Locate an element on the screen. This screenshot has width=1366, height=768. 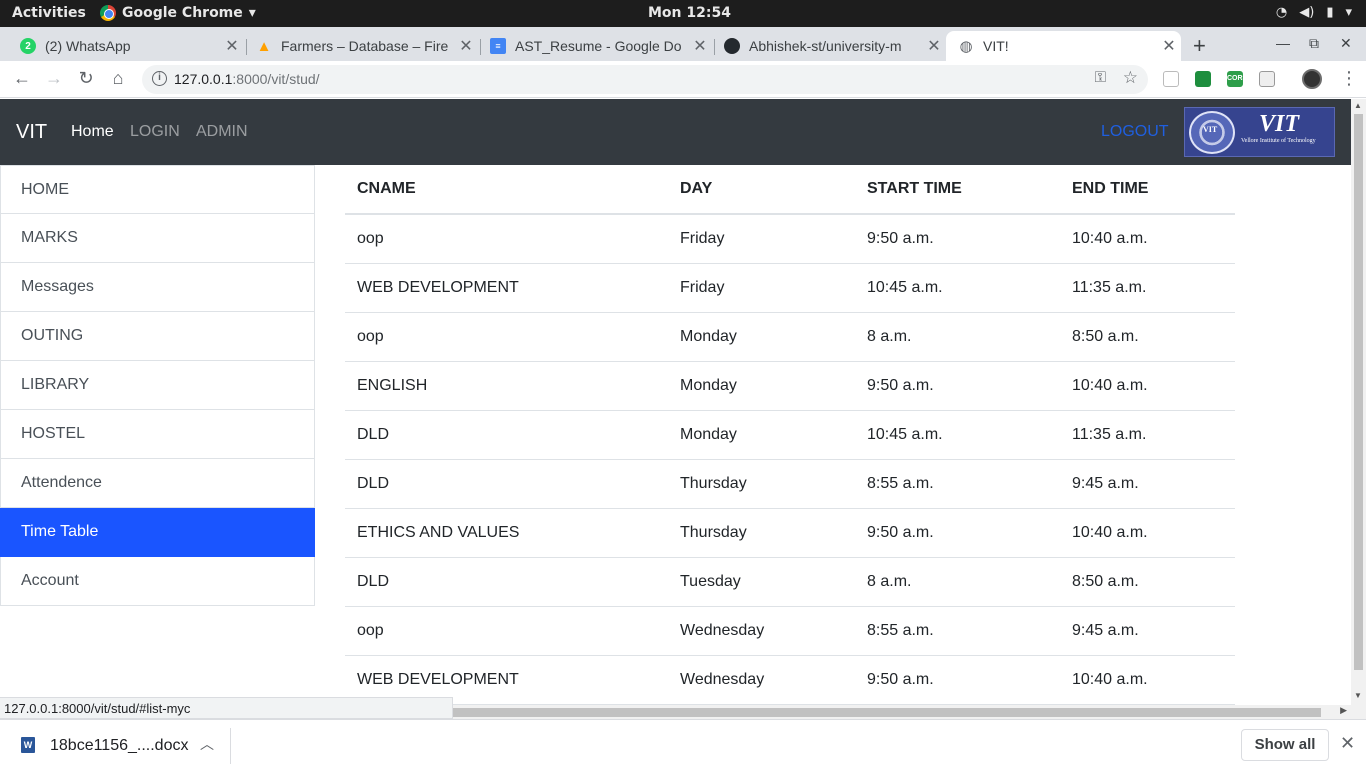
column-header-end-time: END TIME is located at coordinates (1147, 190).